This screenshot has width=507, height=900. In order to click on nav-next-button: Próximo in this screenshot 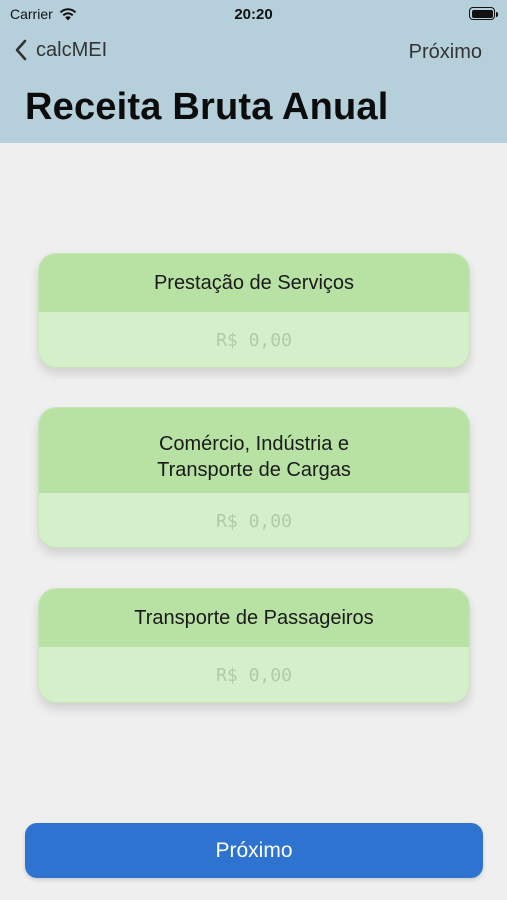, I will do `click(445, 52)`.